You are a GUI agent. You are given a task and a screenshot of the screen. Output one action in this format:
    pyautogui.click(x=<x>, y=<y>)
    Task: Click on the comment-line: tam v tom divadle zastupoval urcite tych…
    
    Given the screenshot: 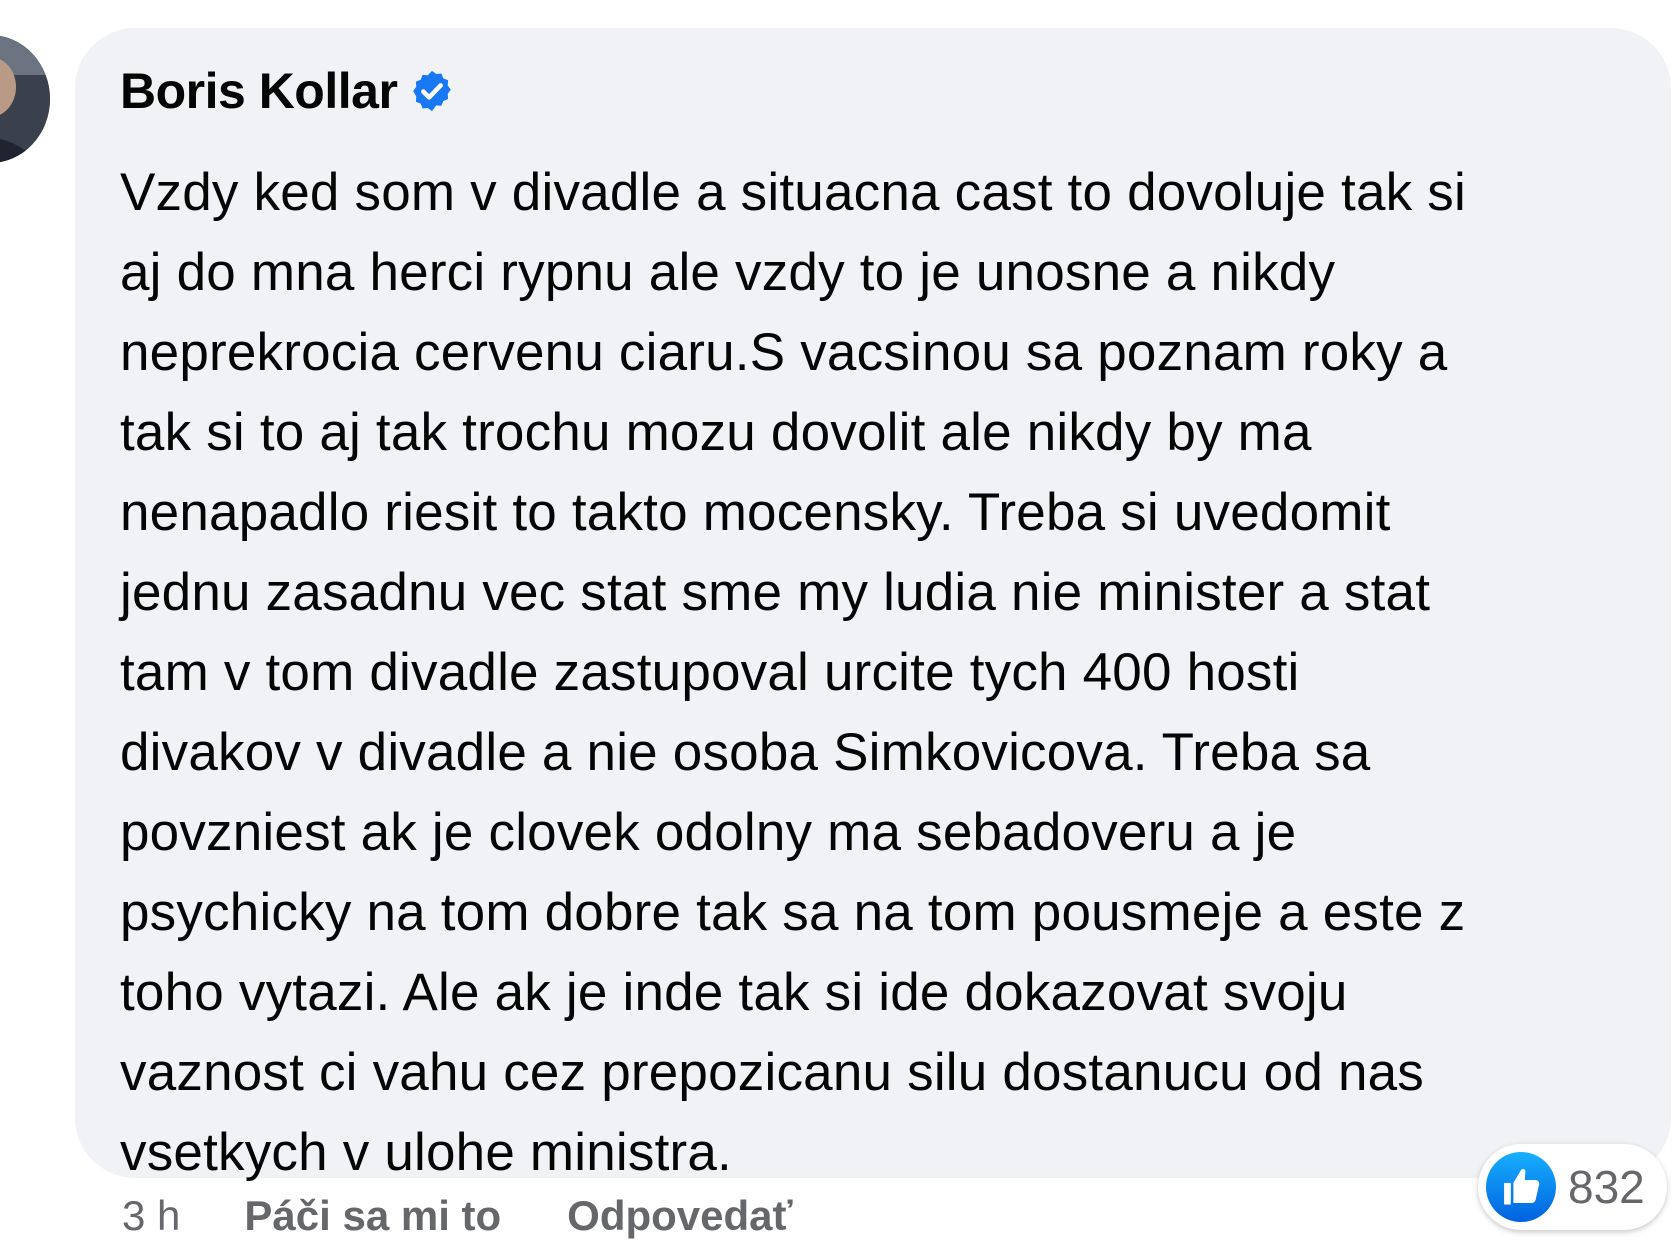 What is the action you would take?
    pyautogui.click(x=710, y=672)
    